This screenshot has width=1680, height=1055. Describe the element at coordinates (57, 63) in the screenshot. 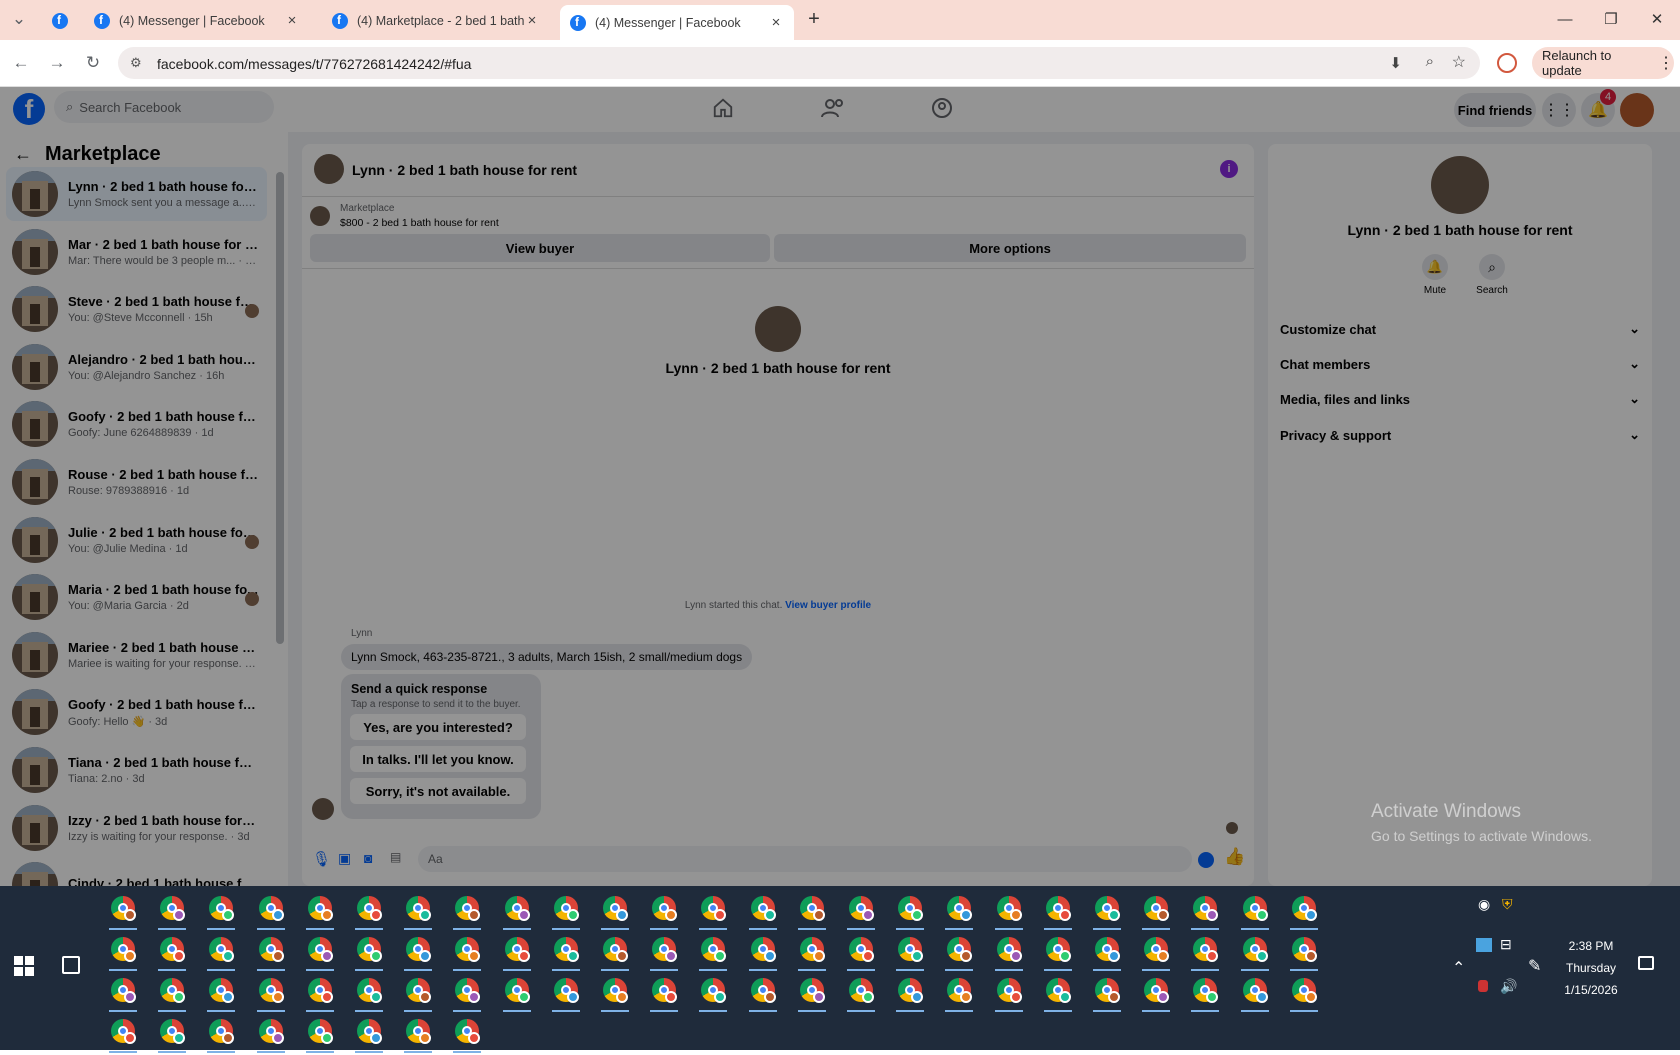

I see `forward-icon: →` at that location.